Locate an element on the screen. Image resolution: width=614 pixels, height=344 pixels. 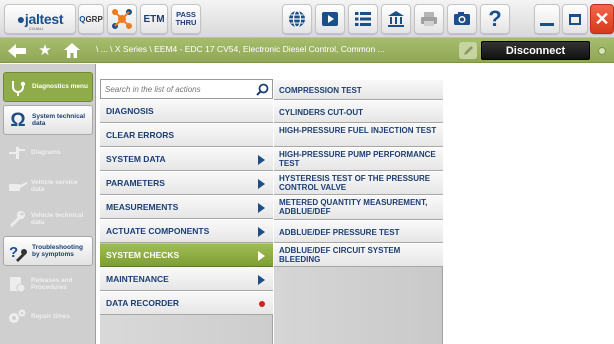
sidebar-item-system-technical-data: Ω System technical data is located at coordinates (48, 120).